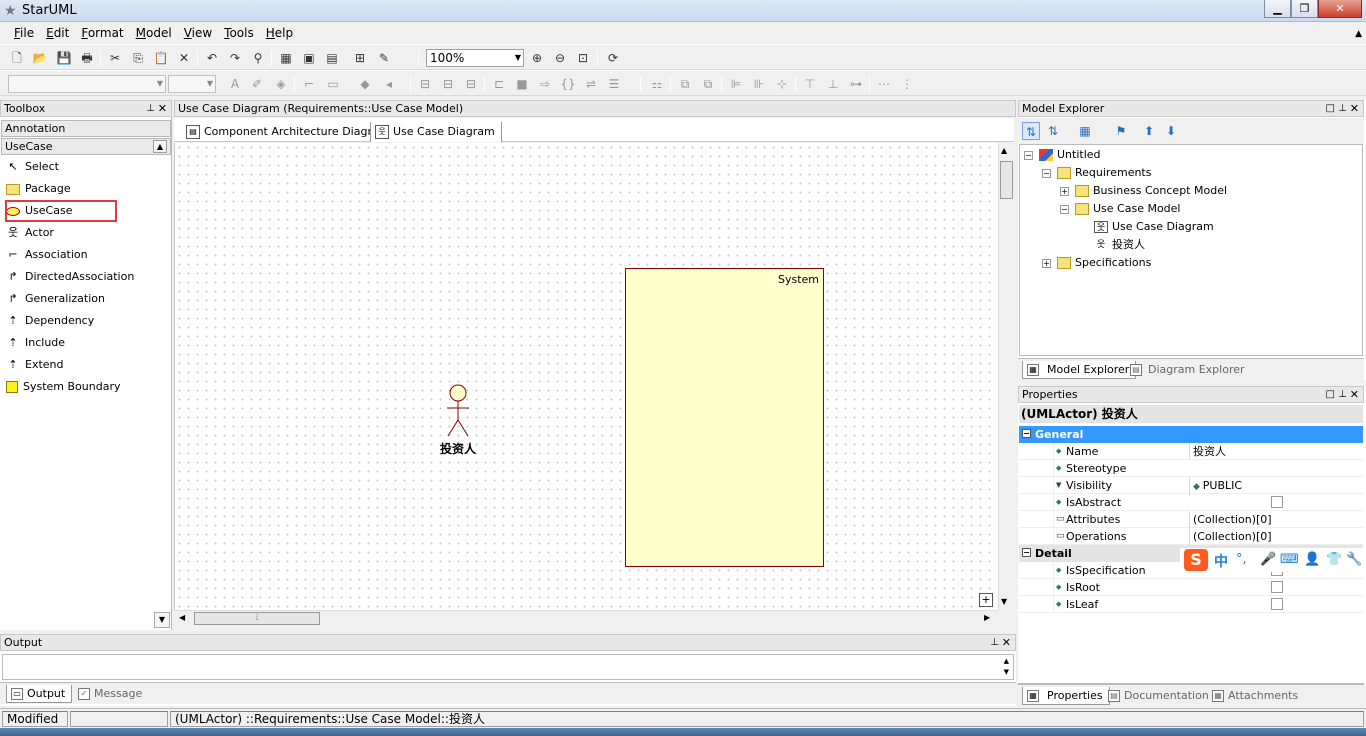 Image resolution: width=1366 pixels, height=736 pixels. What do you see at coordinates (1085, 131) in the screenshot?
I see `add-element-icon: ▦` at bounding box center [1085, 131].